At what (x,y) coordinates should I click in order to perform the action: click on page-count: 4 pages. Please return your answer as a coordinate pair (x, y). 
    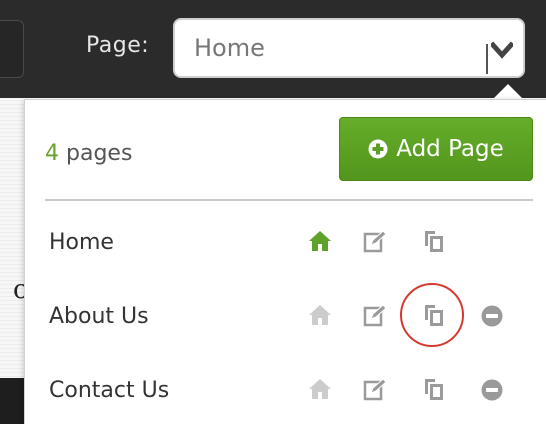
    Looking at the image, I should click on (88, 153).